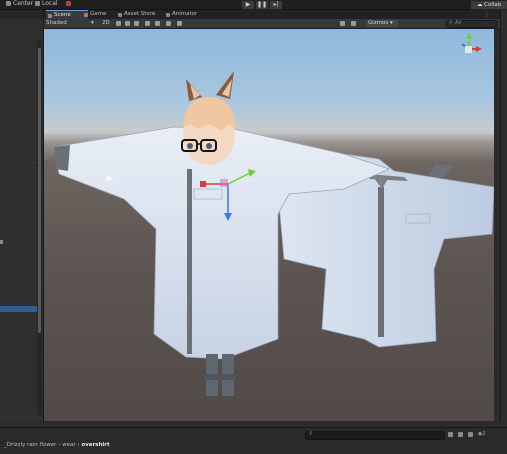 Image resolution: width=507 pixels, height=454 pixels. What do you see at coordinates (188, 14) in the screenshot?
I see `tab-animator: Animator` at bounding box center [188, 14].